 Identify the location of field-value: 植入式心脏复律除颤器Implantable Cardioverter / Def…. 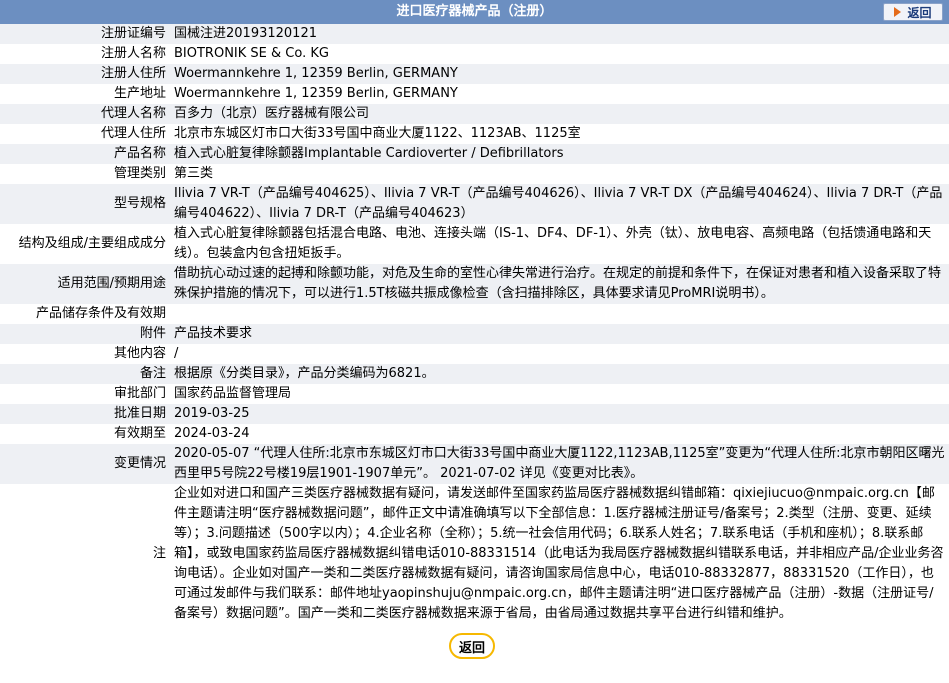
(559, 154).